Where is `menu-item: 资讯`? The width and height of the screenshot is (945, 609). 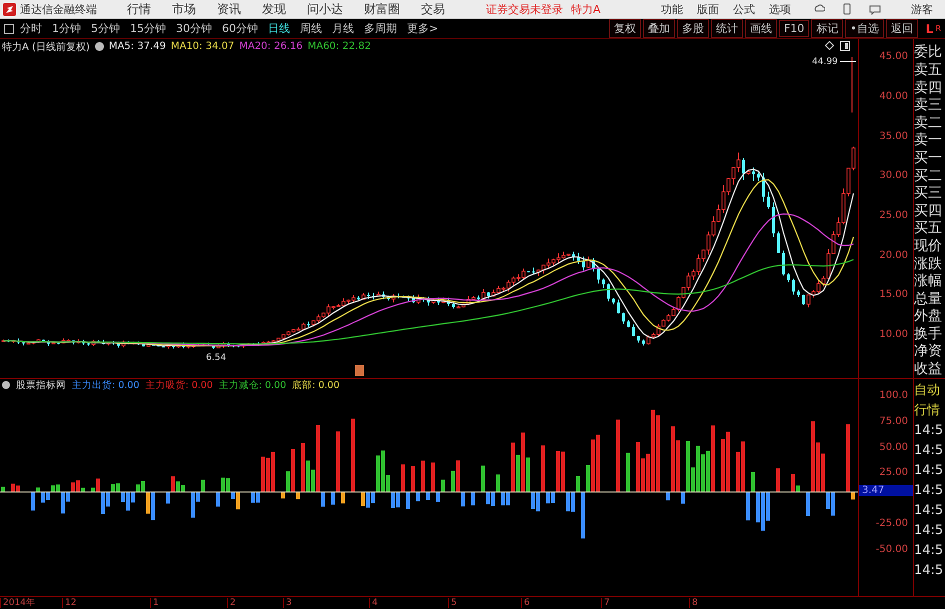
menu-item: 资讯 is located at coordinates (229, 9).